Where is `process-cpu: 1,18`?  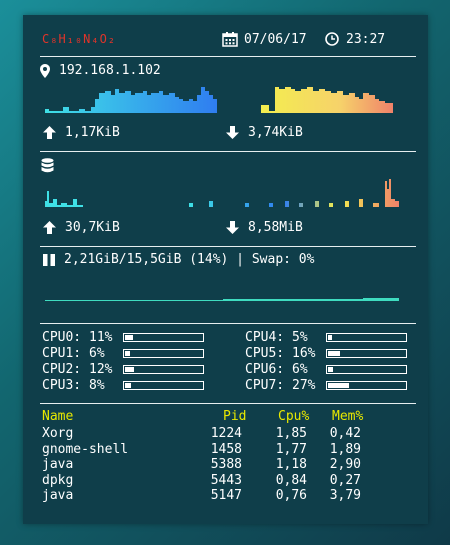 process-cpu: 1,18 is located at coordinates (291, 464).